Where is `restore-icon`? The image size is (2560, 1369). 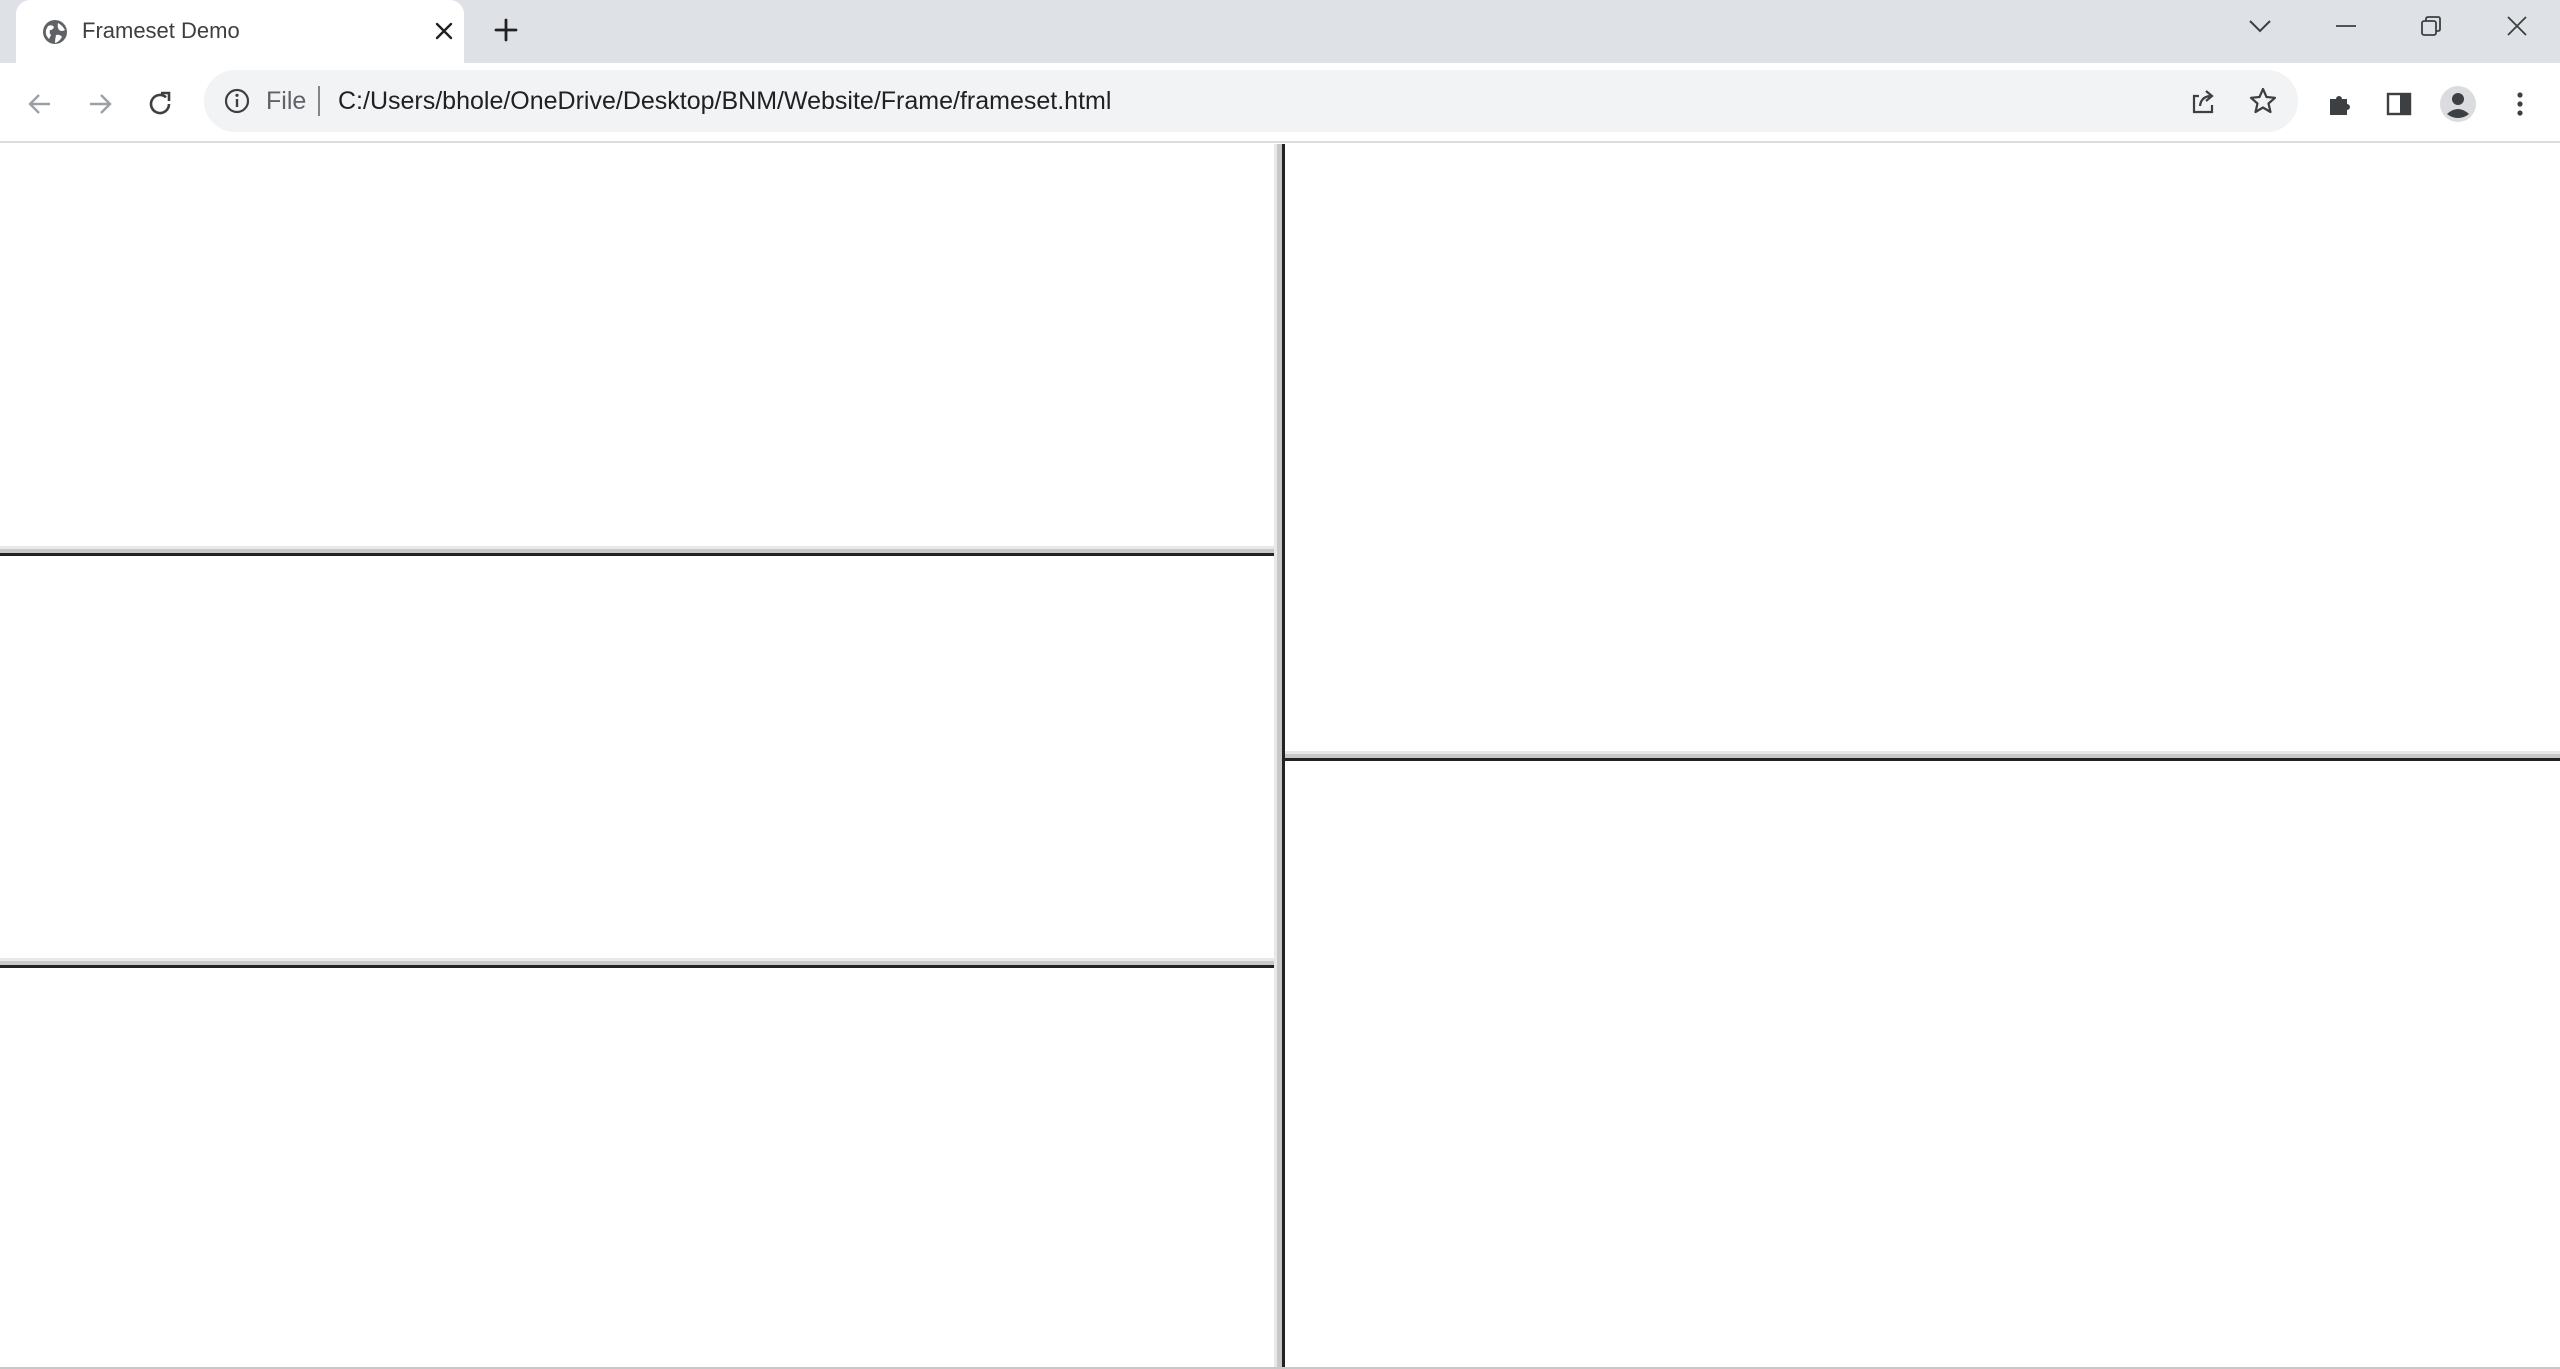
restore-icon is located at coordinates (2431, 26).